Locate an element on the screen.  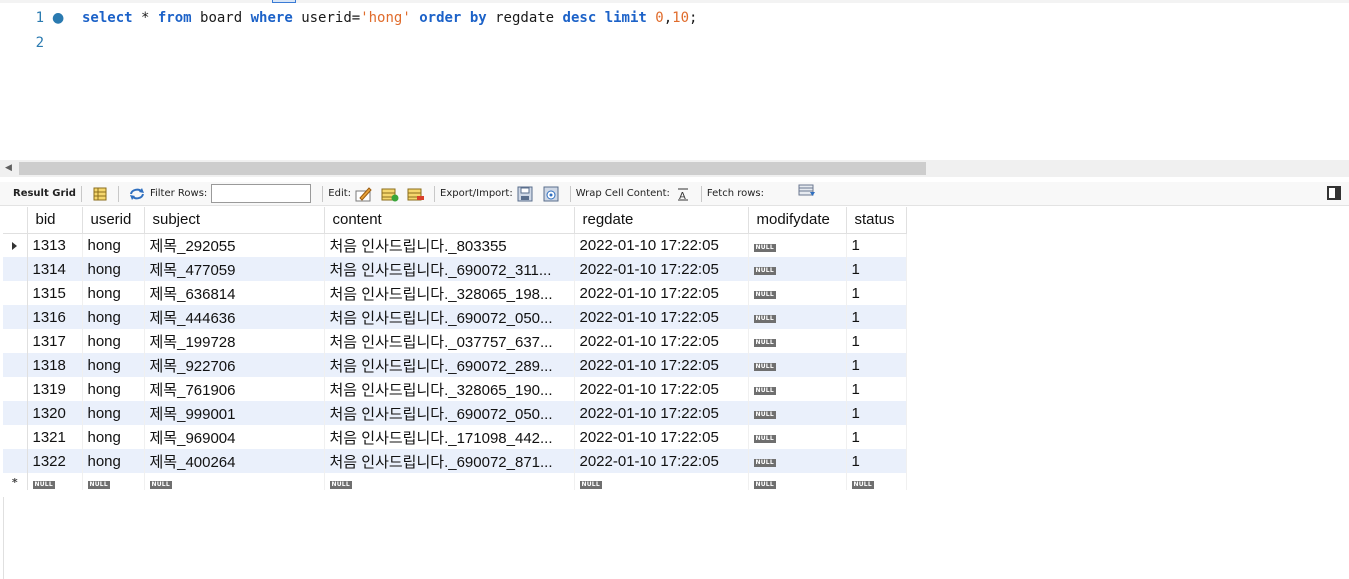
cell-bid: 1314 is located at coordinates (55, 269).